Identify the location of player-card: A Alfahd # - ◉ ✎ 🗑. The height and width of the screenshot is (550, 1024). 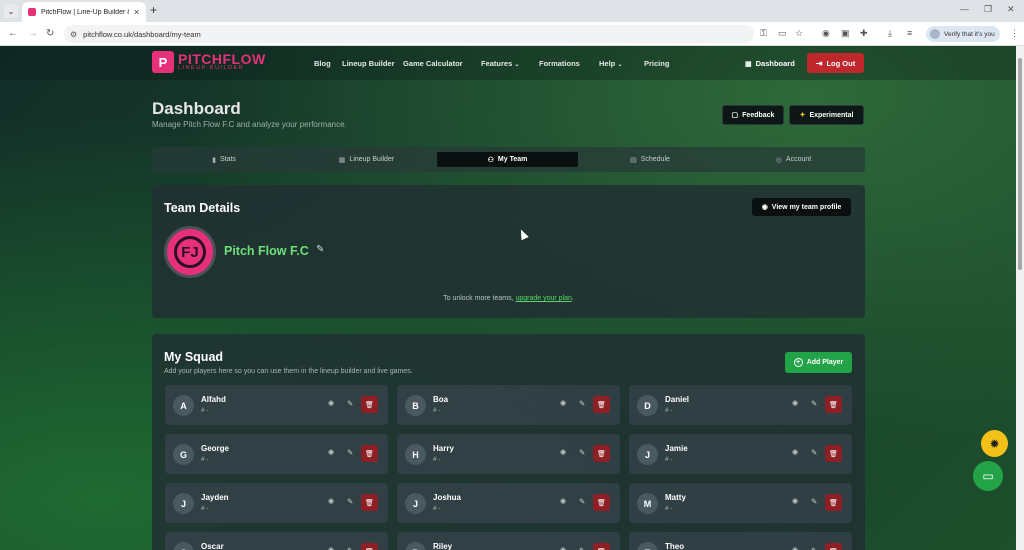
(276, 405).